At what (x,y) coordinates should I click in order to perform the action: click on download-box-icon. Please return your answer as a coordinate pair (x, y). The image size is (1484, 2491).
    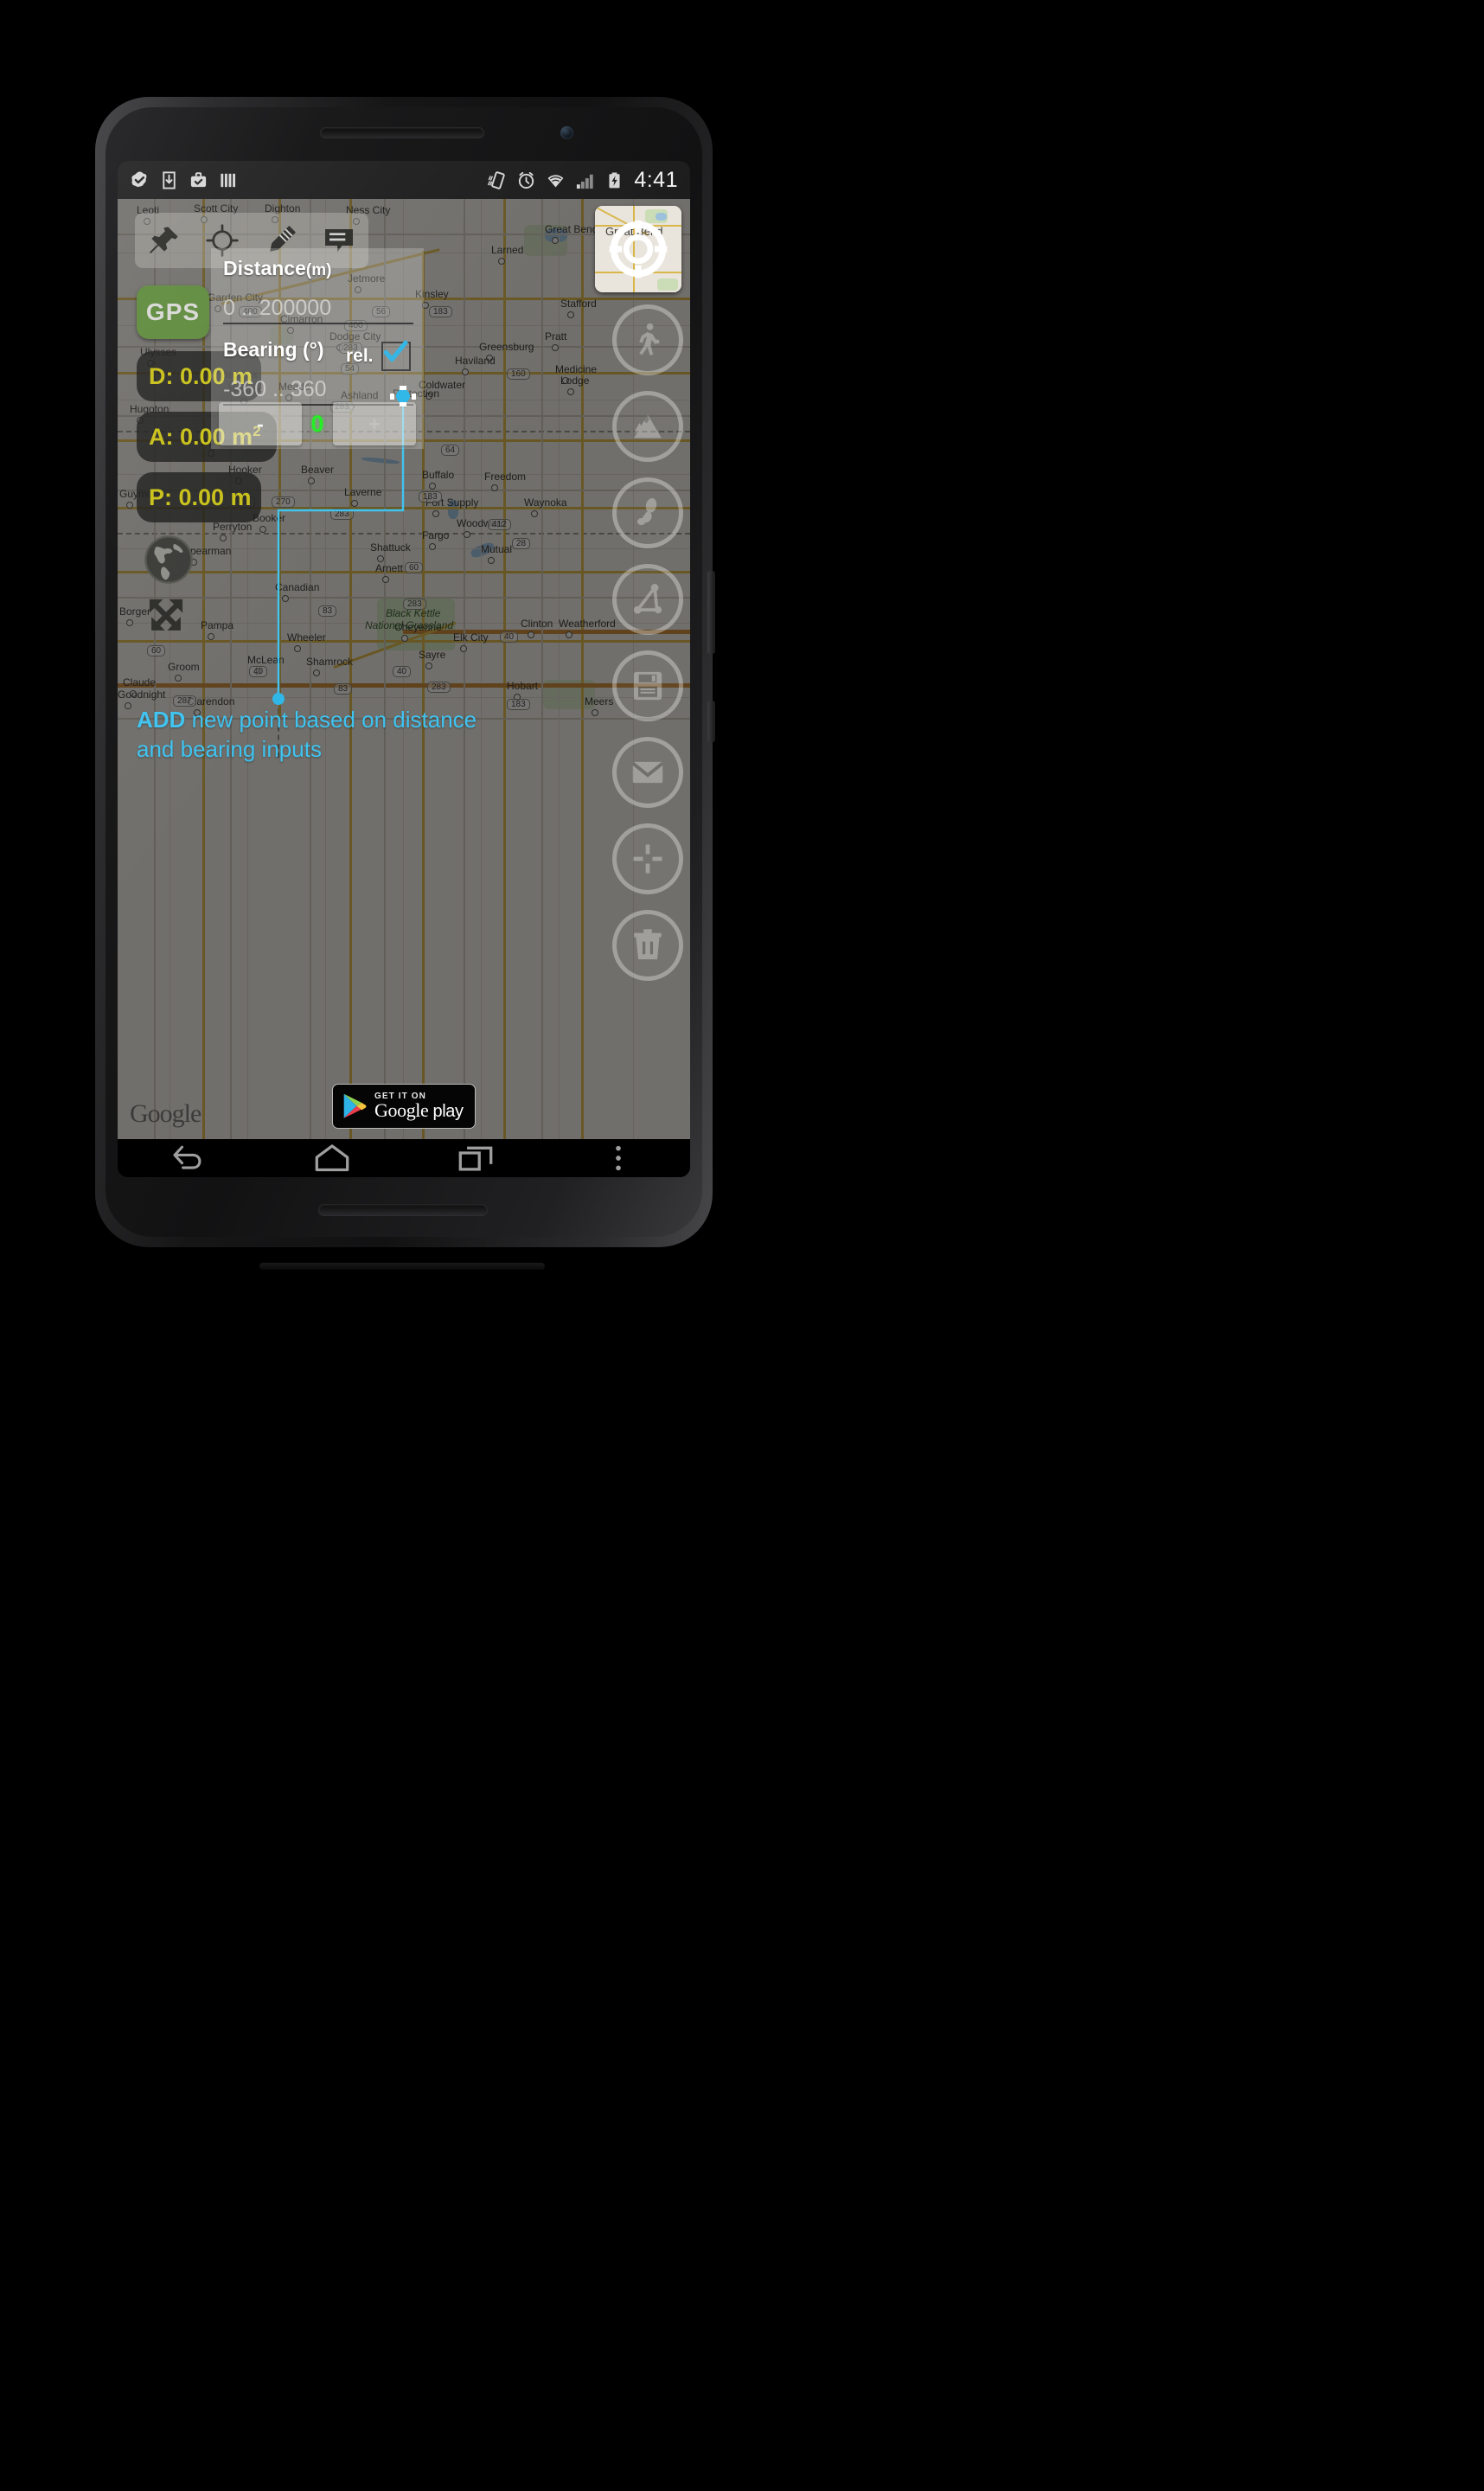
    Looking at the image, I should click on (170, 179).